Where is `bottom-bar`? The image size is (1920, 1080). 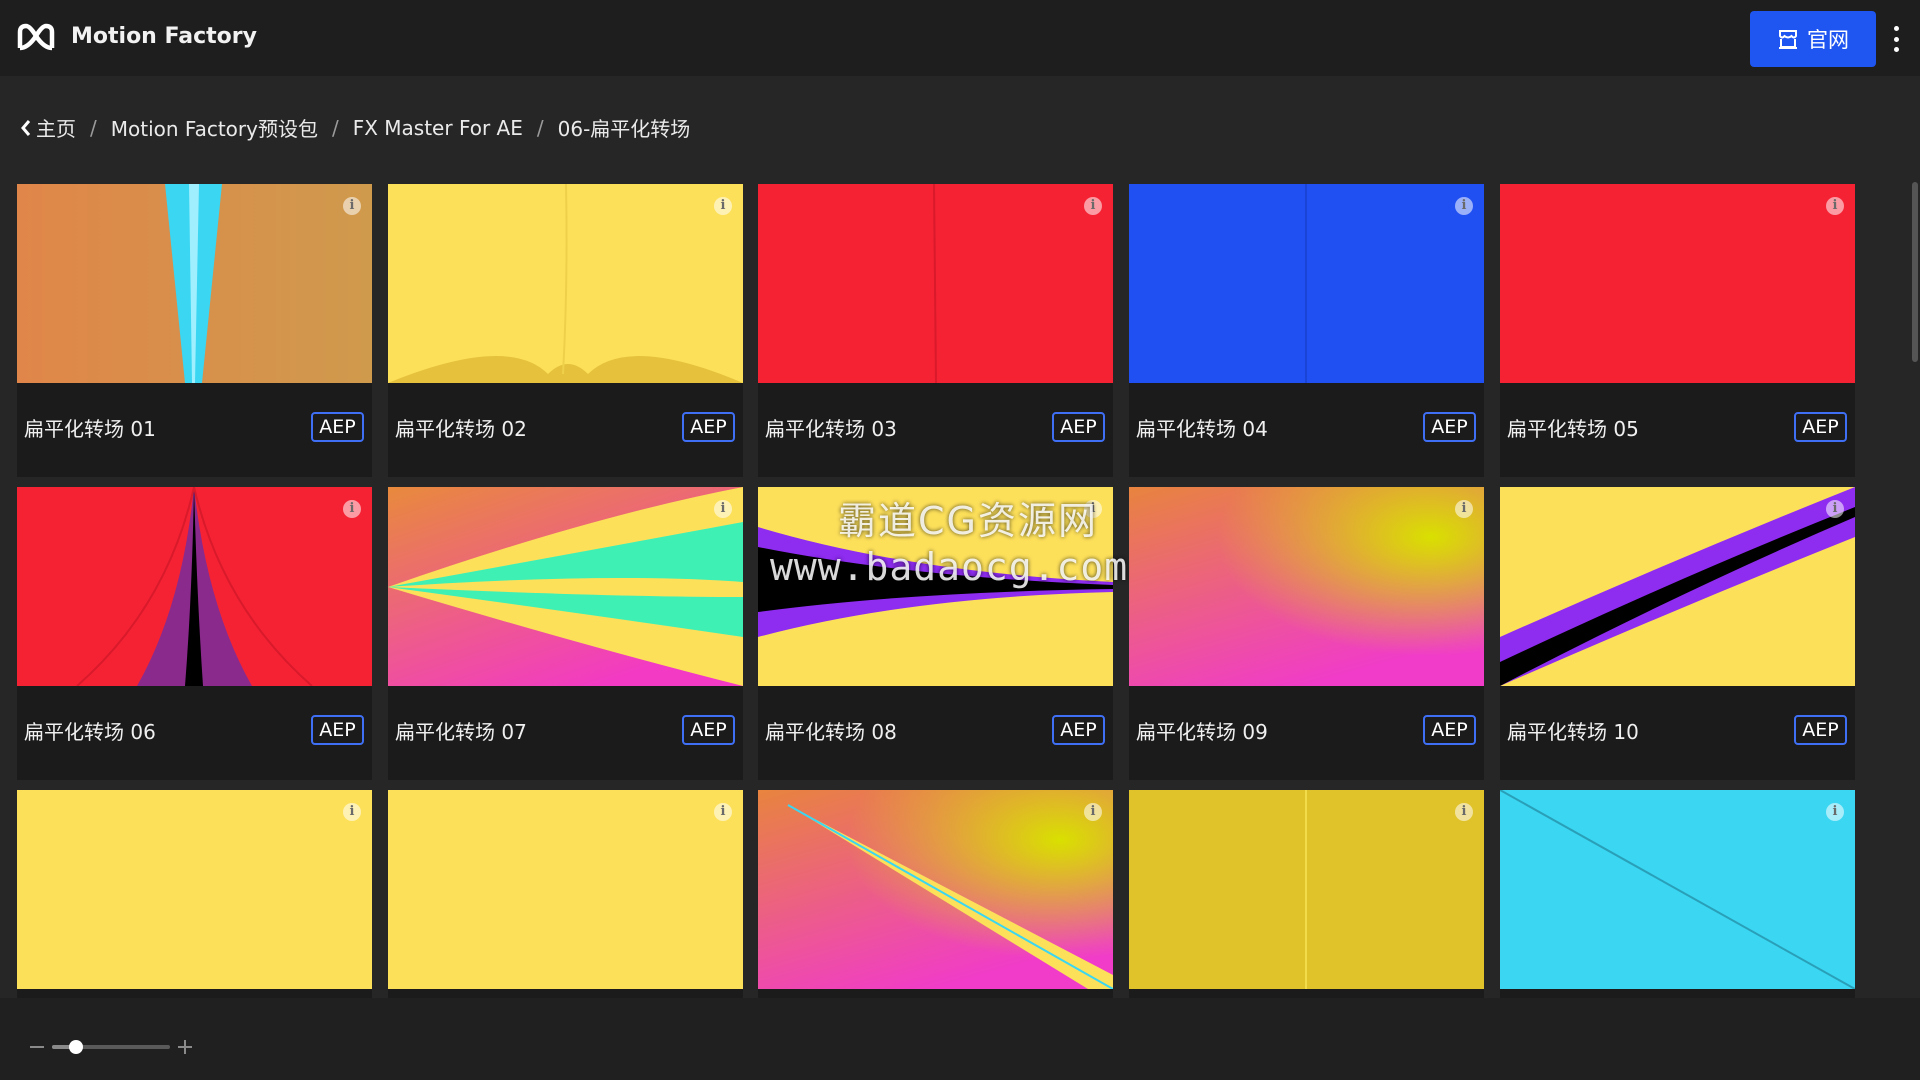 bottom-bar is located at coordinates (960, 1039).